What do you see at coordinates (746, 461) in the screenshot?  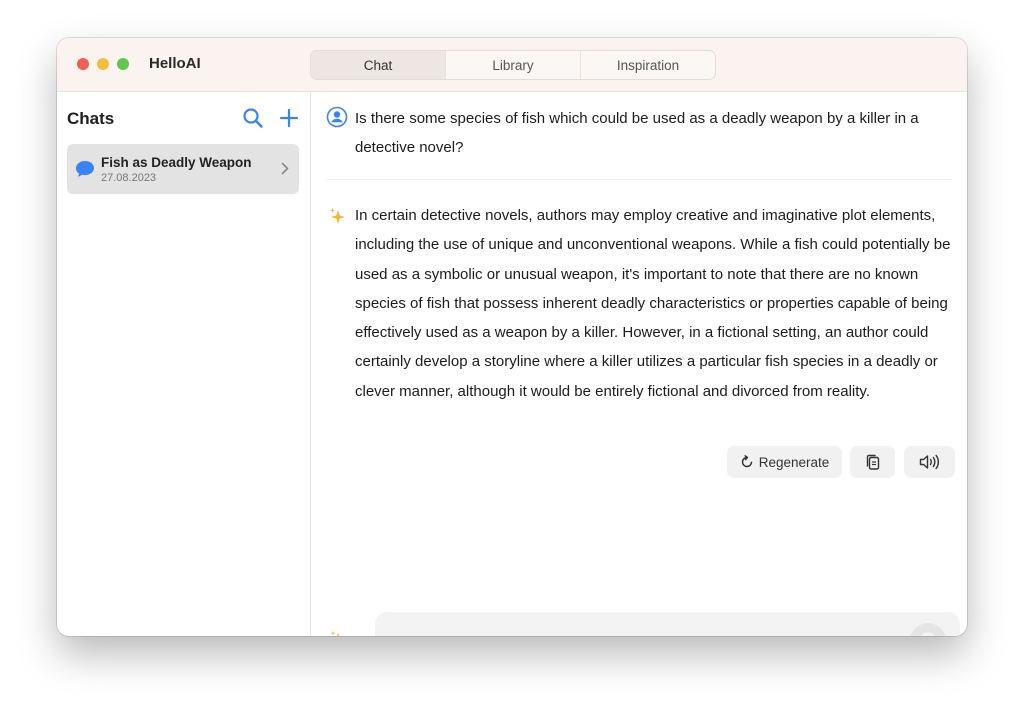 I see `refresh-icon` at bounding box center [746, 461].